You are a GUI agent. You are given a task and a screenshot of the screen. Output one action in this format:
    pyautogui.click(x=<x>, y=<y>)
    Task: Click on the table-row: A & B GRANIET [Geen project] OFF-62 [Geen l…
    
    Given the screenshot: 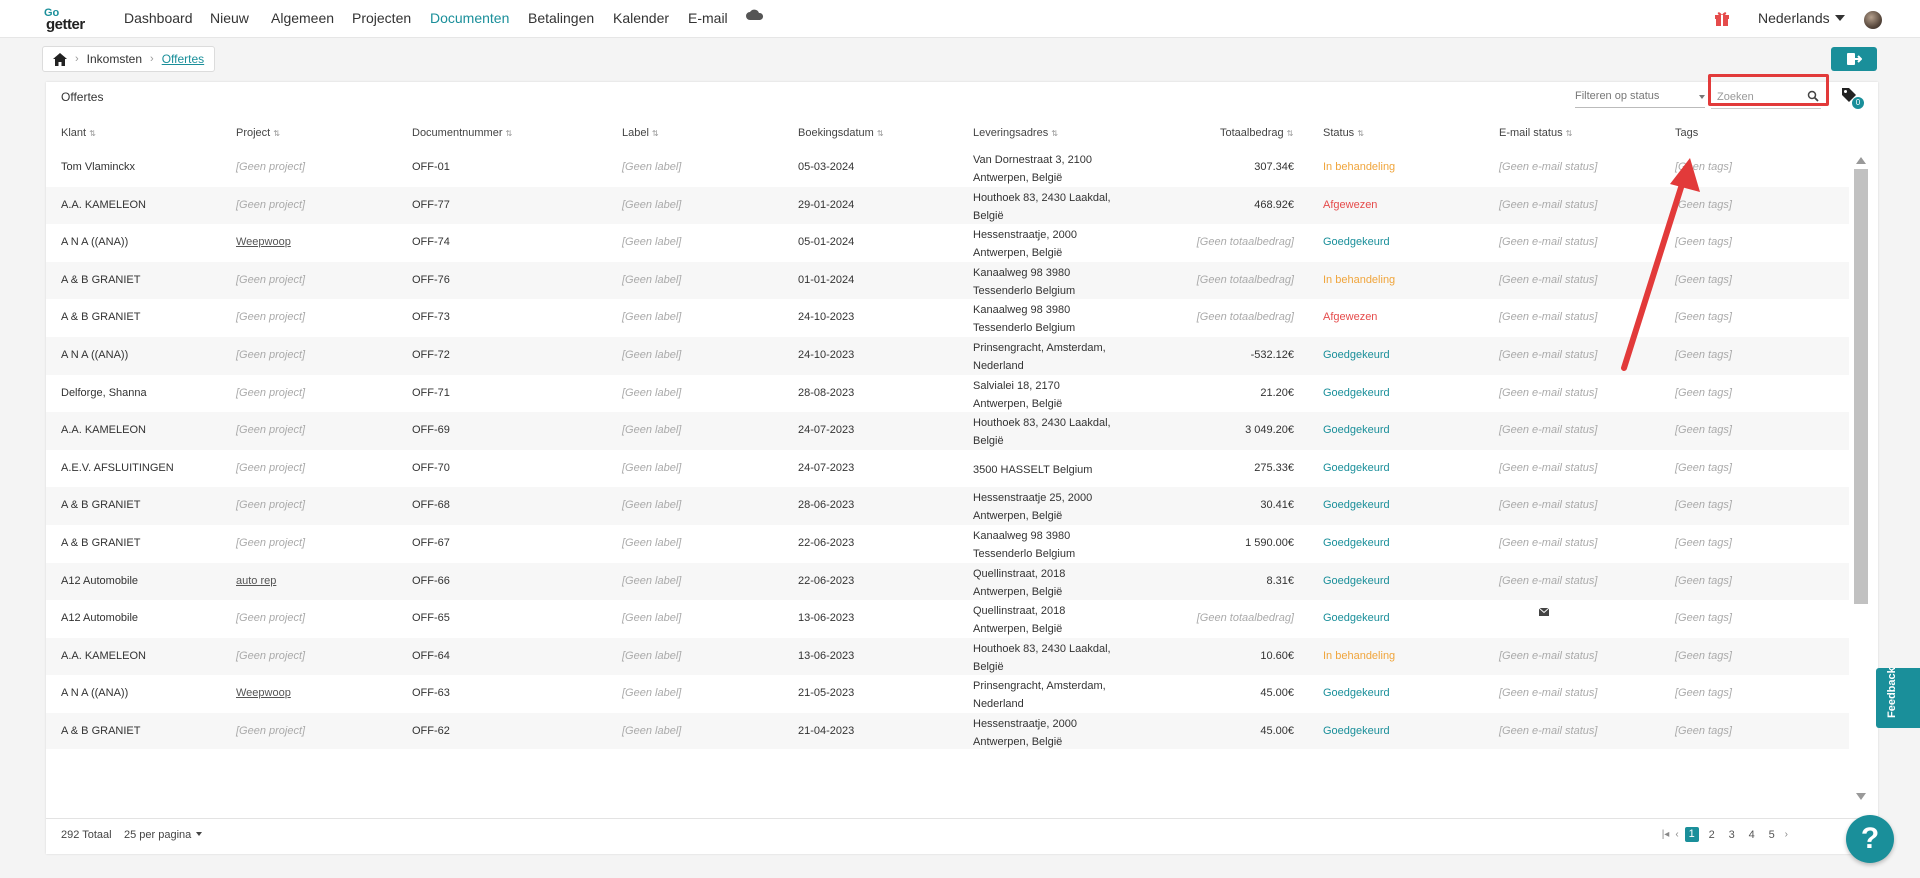 What is the action you would take?
    pyautogui.click(x=947, y=731)
    